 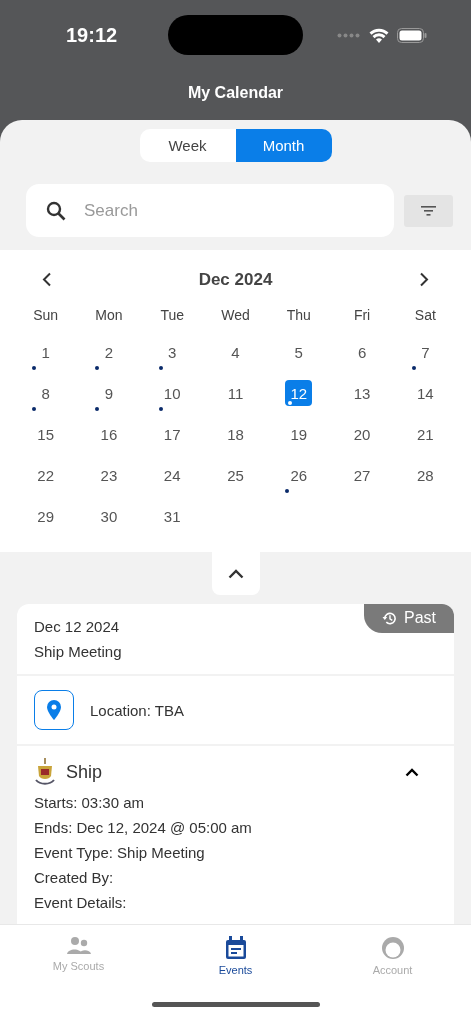 What do you see at coordinates (172, 315) in the screenshot?
I see `weekday-label: Tue` at bounding box center [172, 315].